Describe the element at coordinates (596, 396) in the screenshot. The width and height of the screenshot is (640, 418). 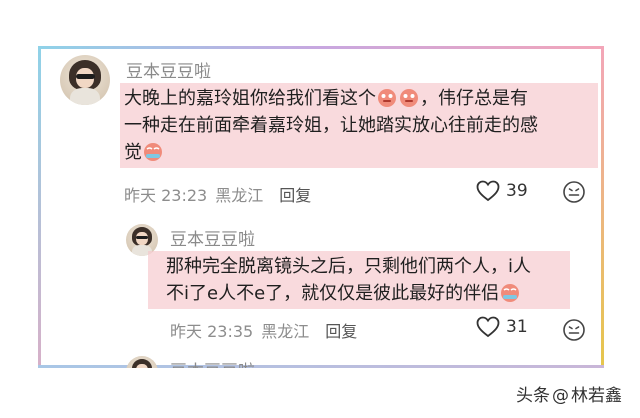
I see `watermark-author: 林若鑫` at that location.